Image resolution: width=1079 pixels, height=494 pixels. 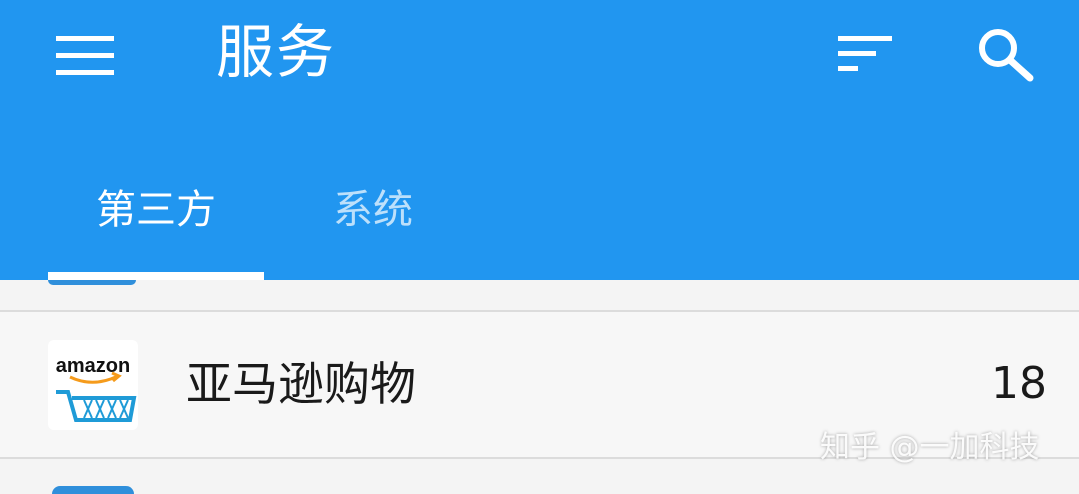 I want to click on amazon-logo-text: amazon, so click(x=93, y=366).